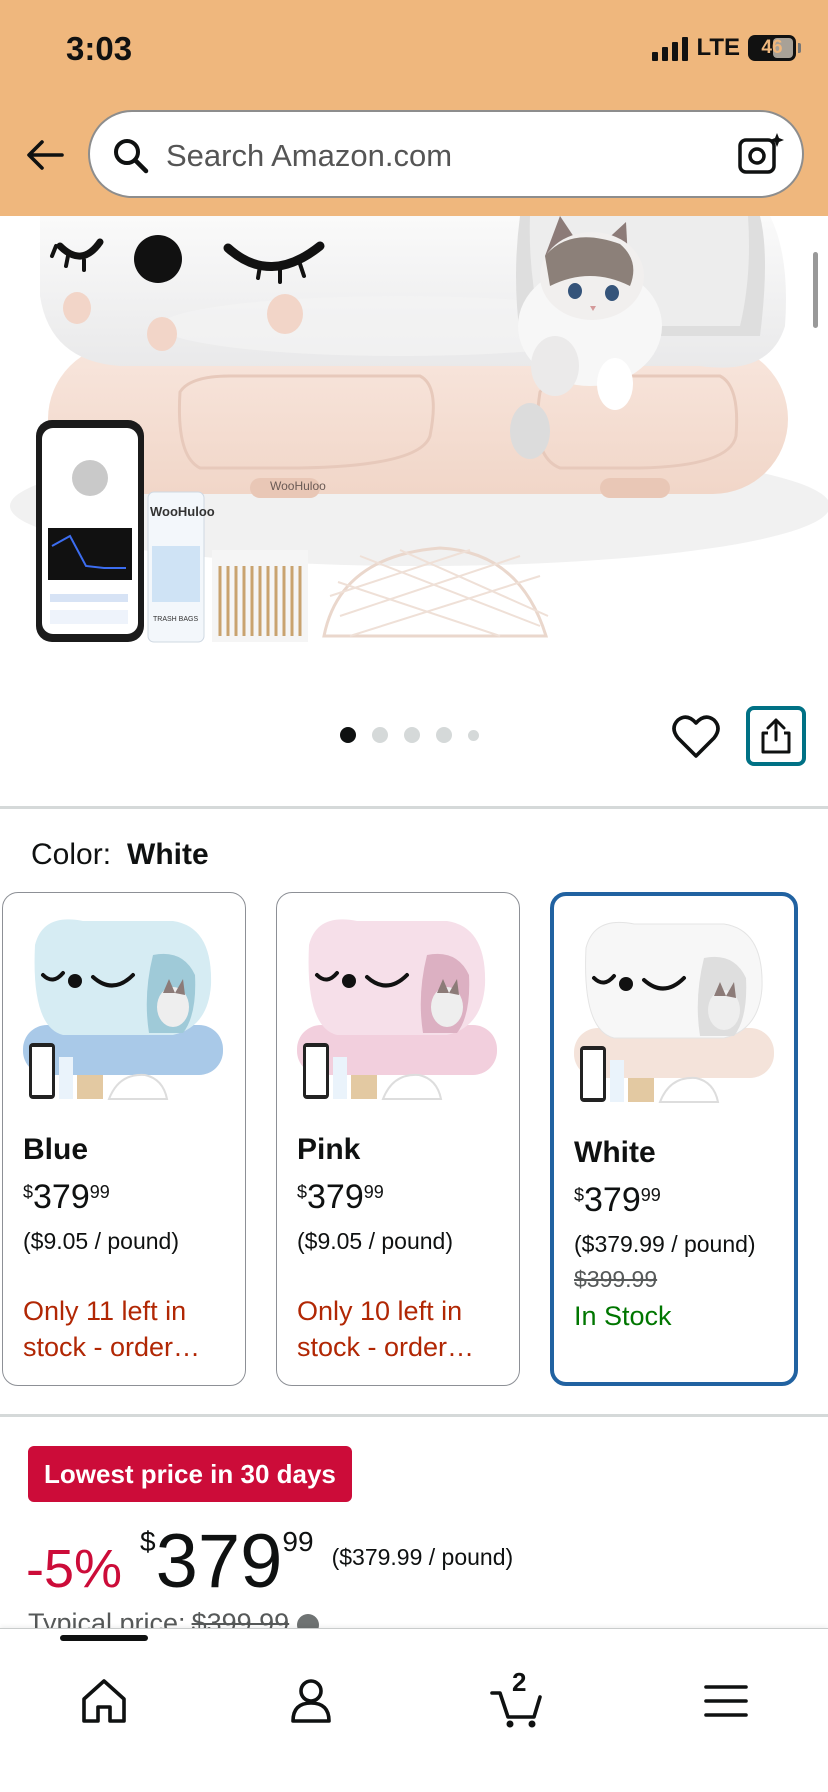 The height and width of the screenshot is (1792, 828). Describe the element at coordinates (227, 1561) in the screenshot. I see `current-price: $ 379 99` at that location.